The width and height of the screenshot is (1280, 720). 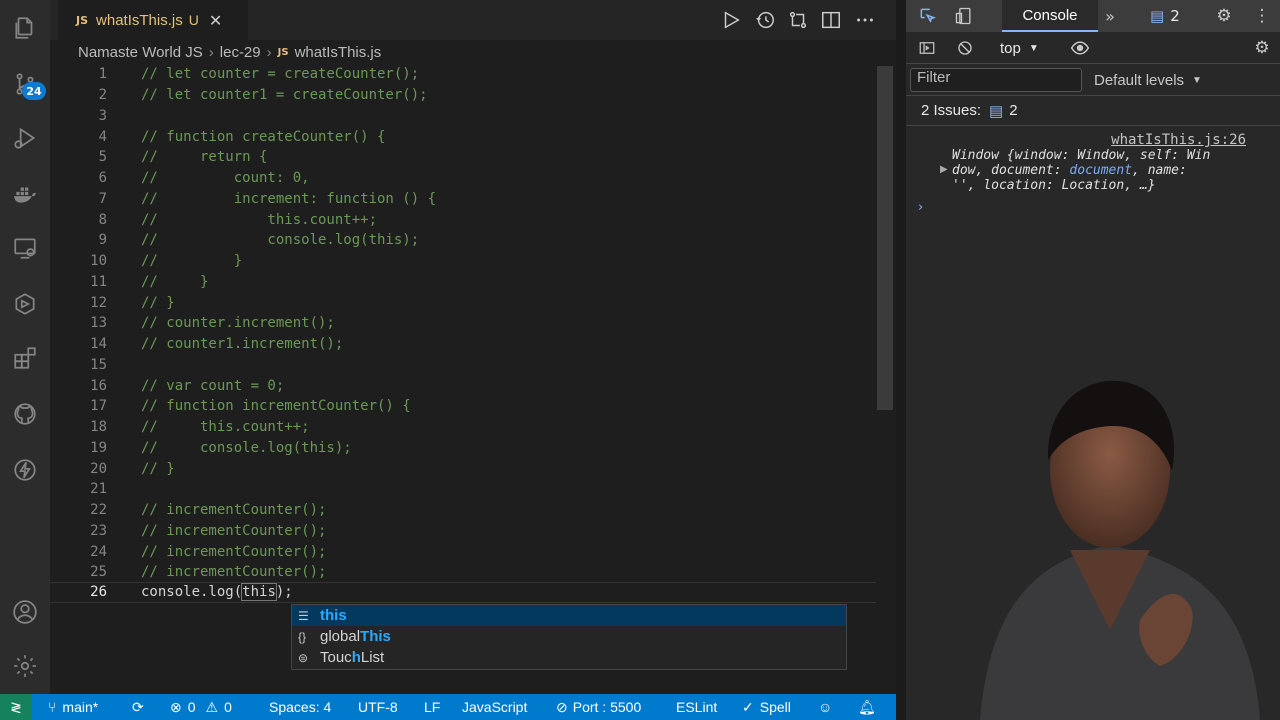 I want to click on code-line: 4 // function createCounter() {, so click(x=463, y=136).